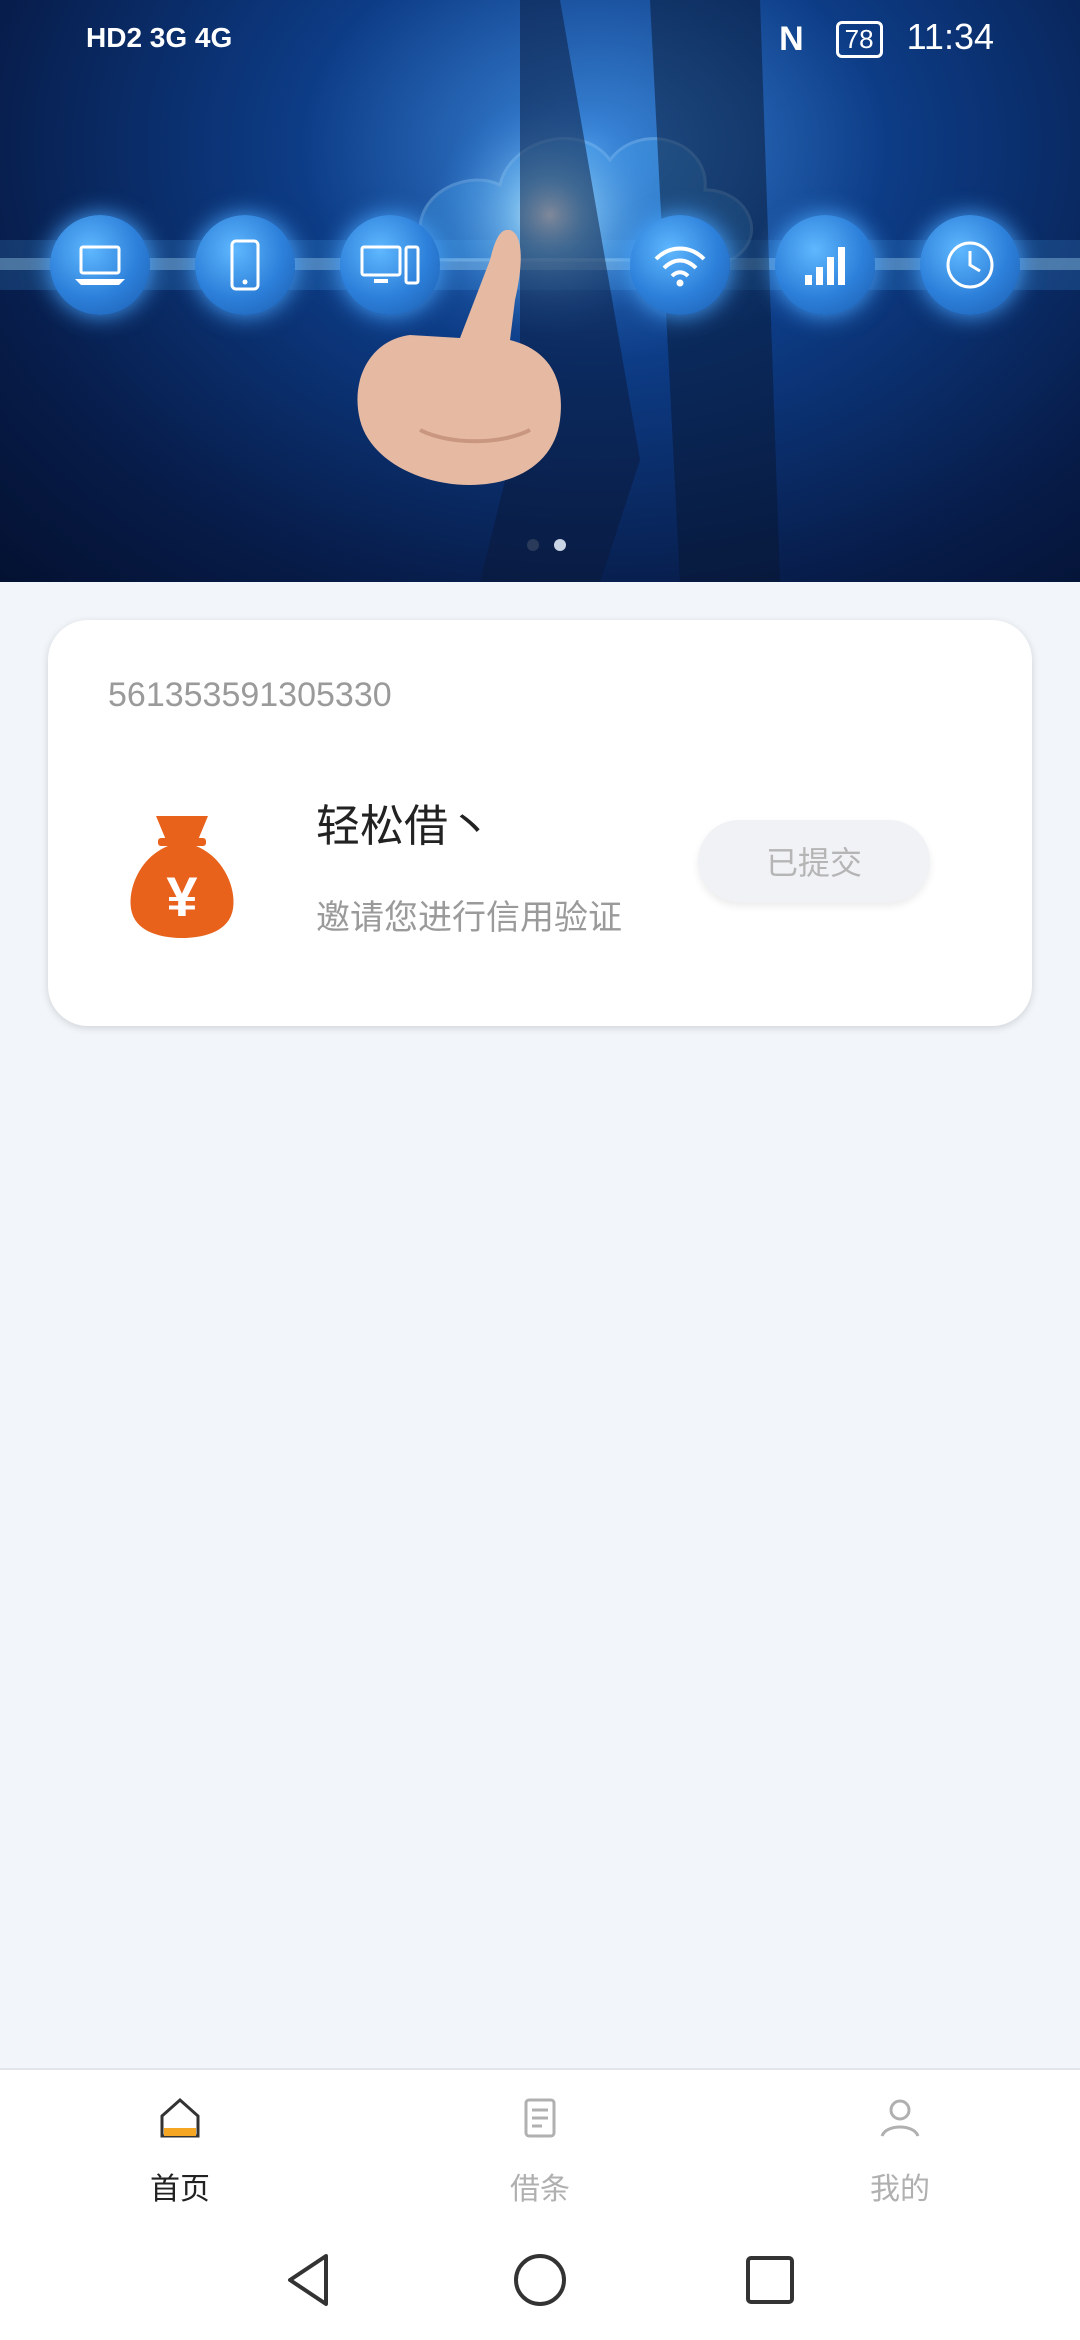  I want to click on tab-mine-label: 我的, so click(900, 2189).